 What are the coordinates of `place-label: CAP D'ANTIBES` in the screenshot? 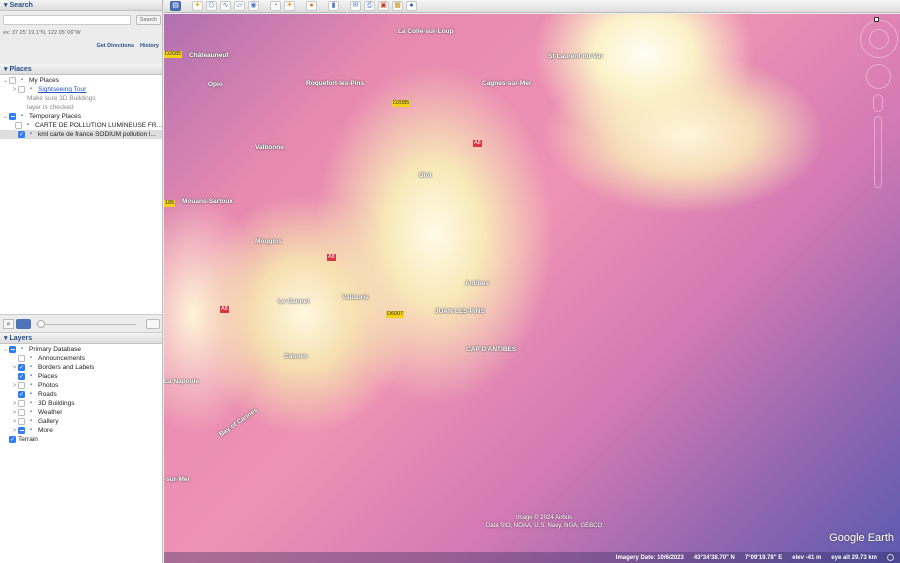 It's located at (491, 349).